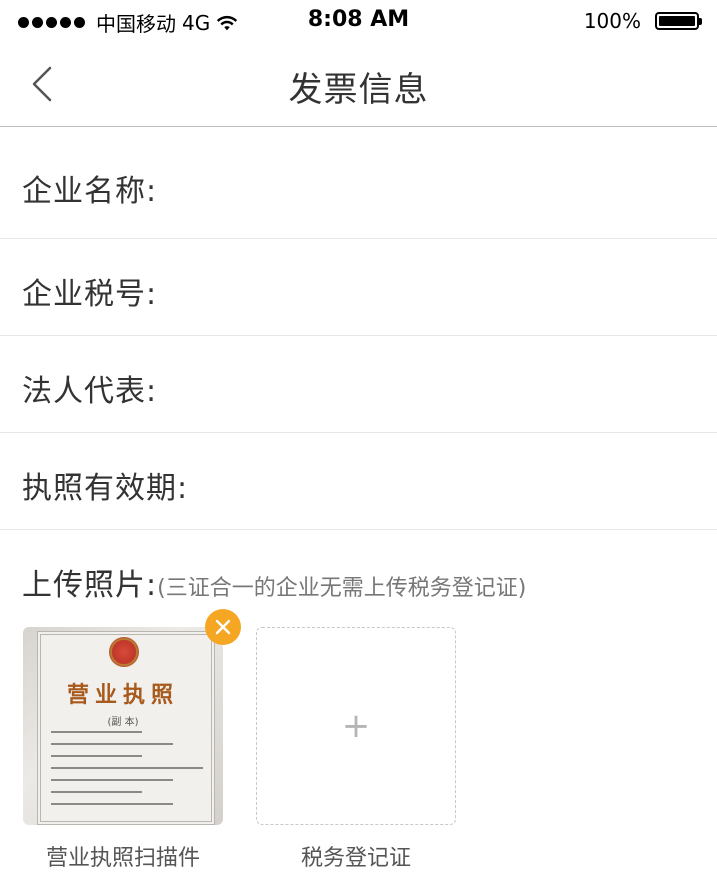 This screenshot has width=717, height=887. I want to click on close-icon, so click(223, 627).